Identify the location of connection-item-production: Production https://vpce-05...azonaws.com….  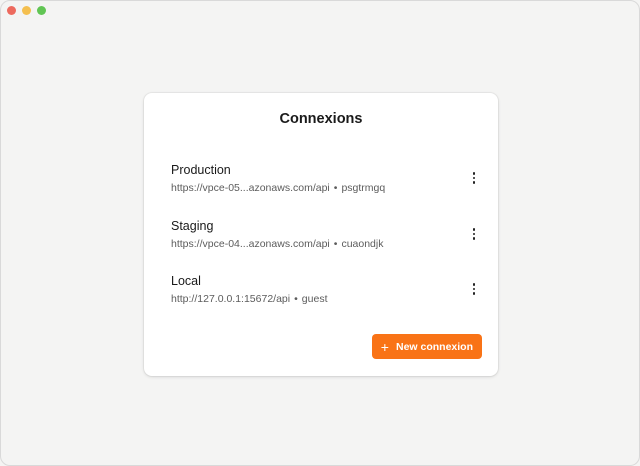
(323, 183).